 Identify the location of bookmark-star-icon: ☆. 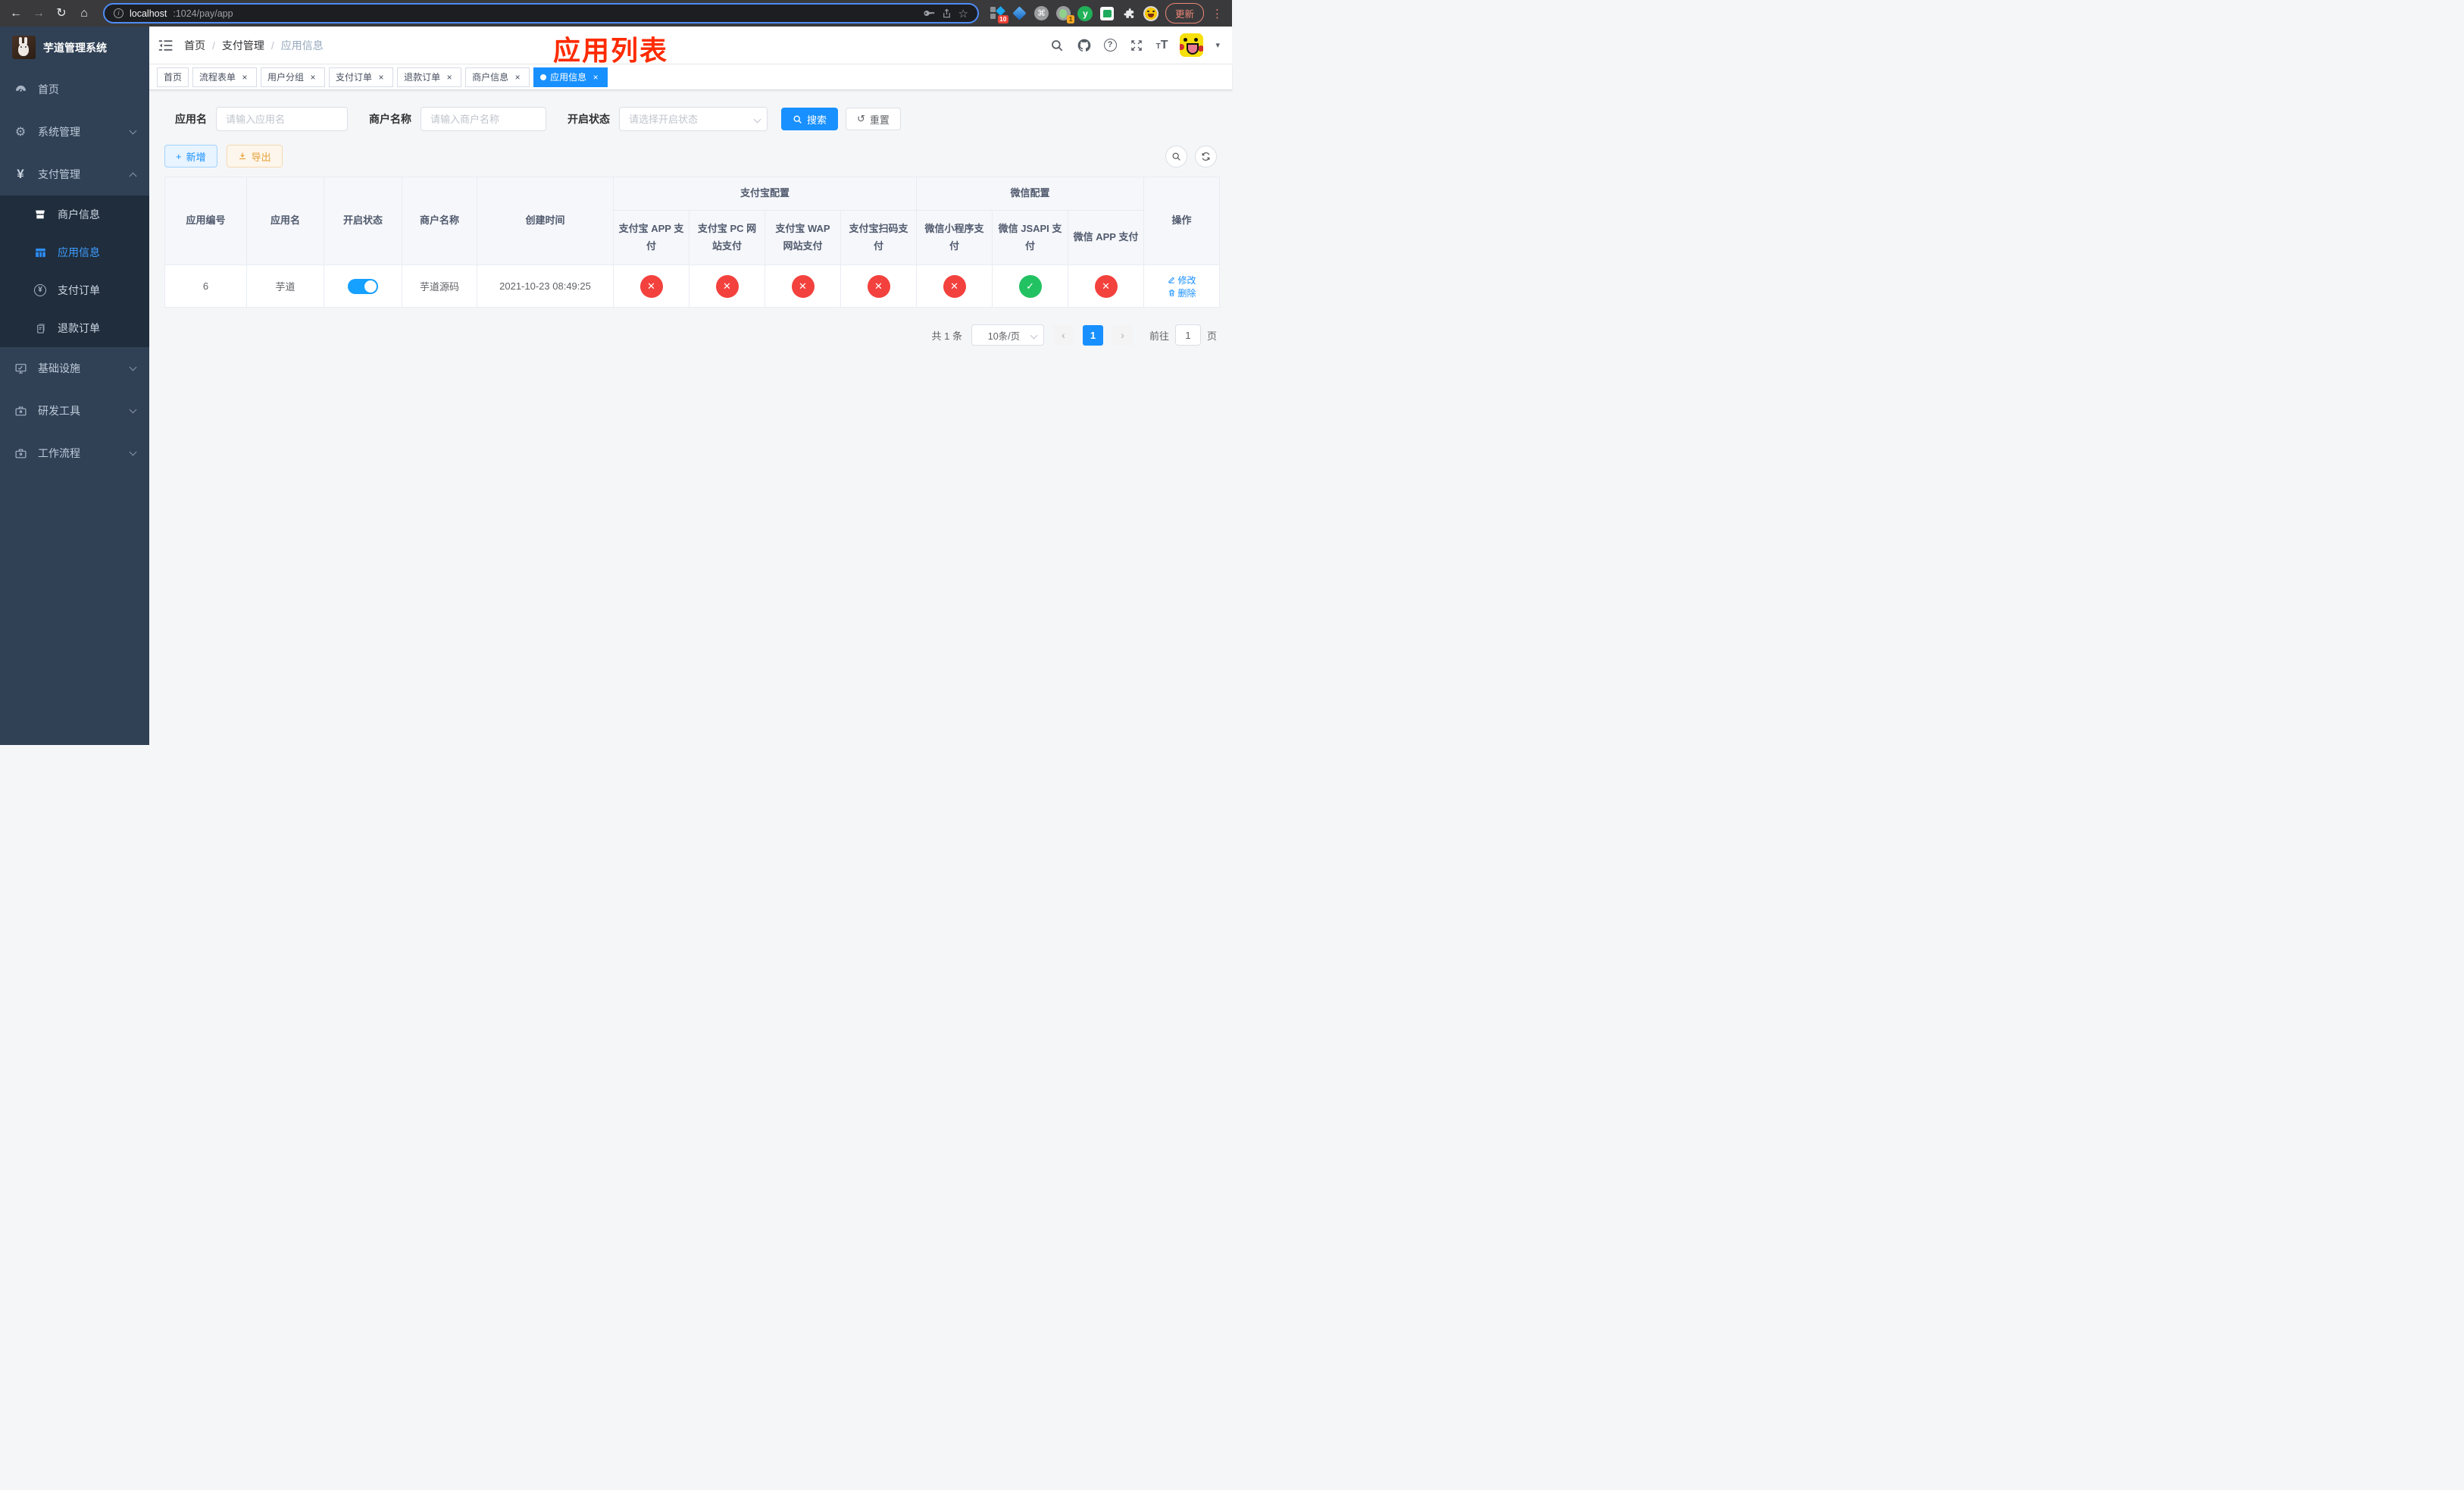
(963, 14).